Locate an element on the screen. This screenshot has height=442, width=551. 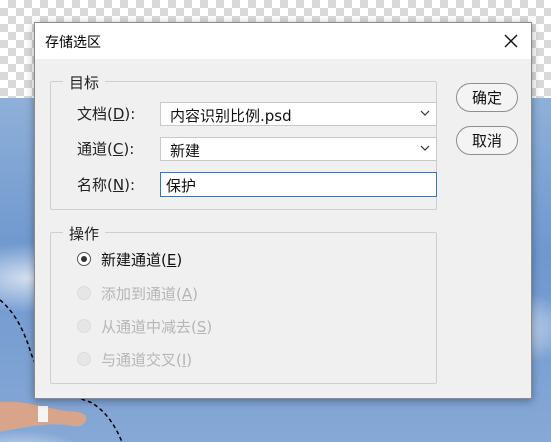
name-input-value: 保护 is located at coordinates (181, 186).